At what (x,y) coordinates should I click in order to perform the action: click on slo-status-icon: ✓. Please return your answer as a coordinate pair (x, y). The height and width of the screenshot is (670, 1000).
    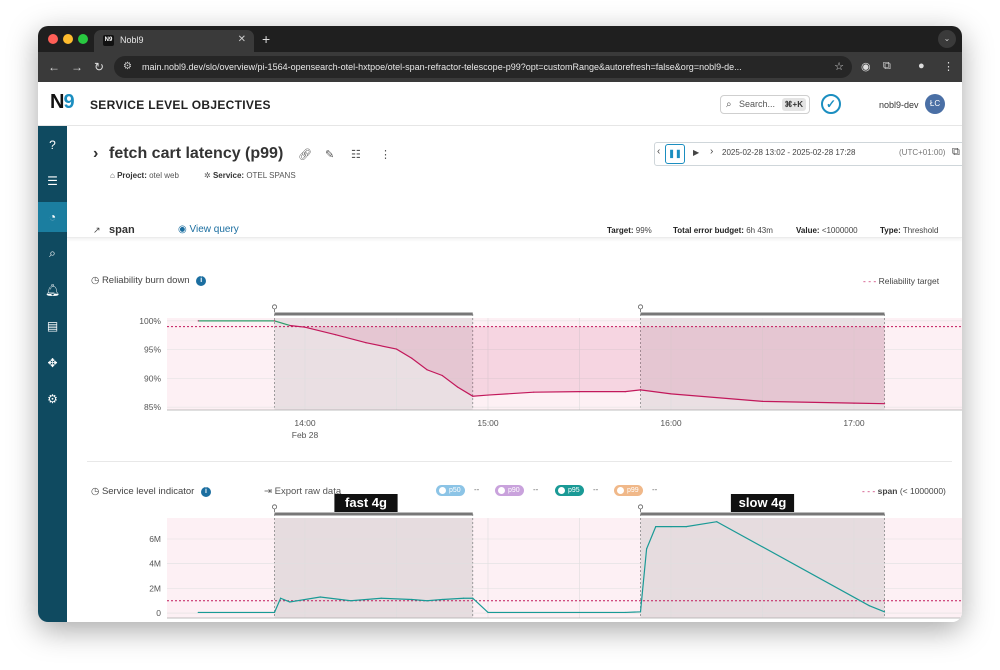
    Looking at the image, I should click on (831, 104).